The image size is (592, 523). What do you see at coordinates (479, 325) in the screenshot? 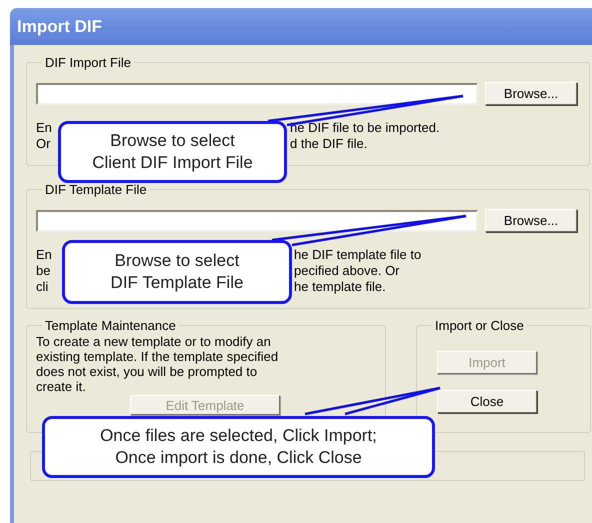
I see `group-title: Import or Close` at bounding box center [479, 325].